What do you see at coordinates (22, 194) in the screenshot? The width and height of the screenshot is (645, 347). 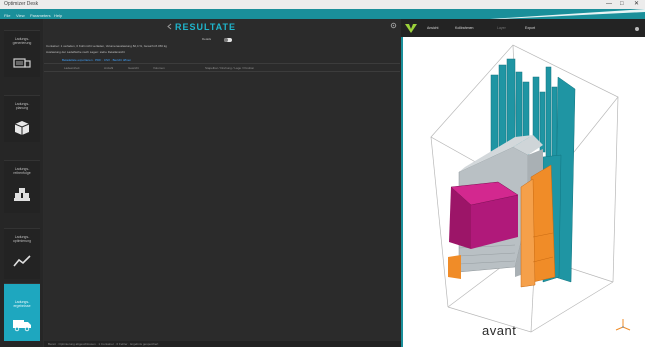 I see `stacked-boxes-icon` at bounding box center [22, 194].